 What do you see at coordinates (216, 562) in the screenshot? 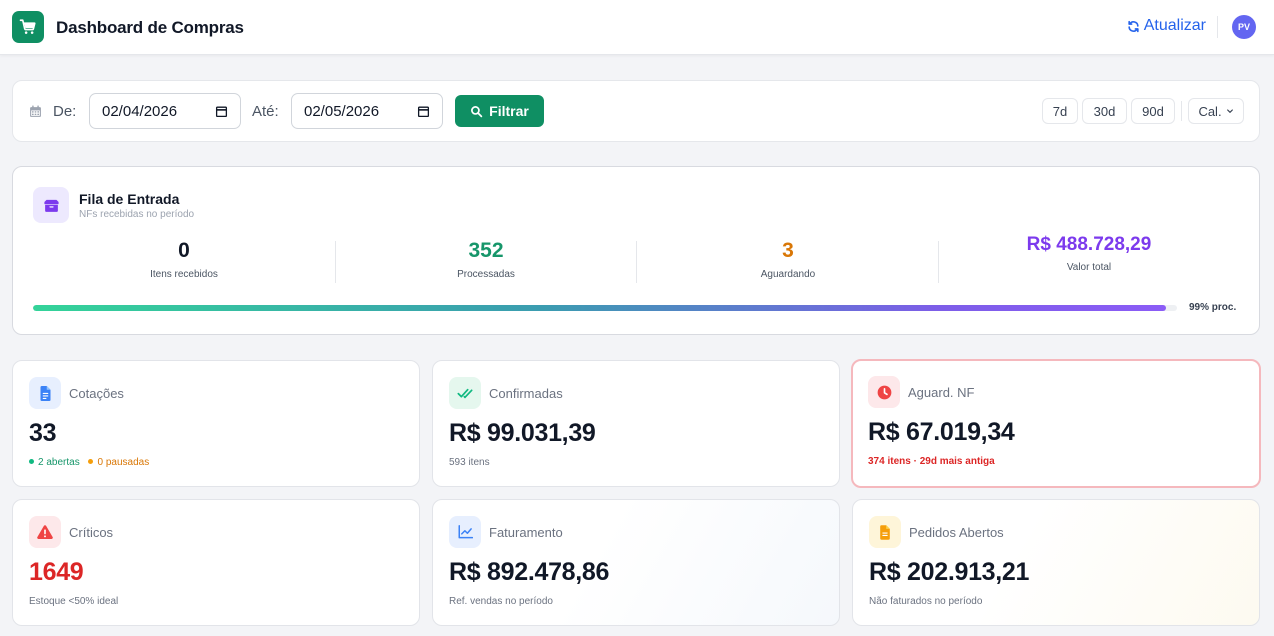
I see `card-critical: Críticos 1649 Estoque <50% ideal` at bounding box center [216, 562].